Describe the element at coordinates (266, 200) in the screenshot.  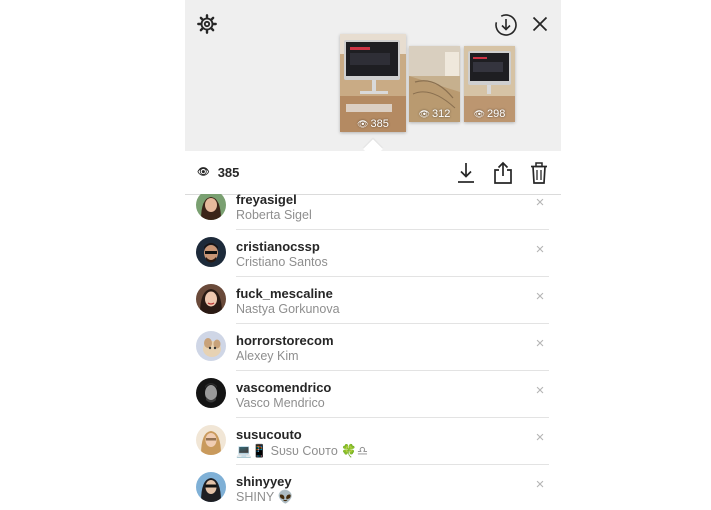
I see `username: freyasigel` at that location.